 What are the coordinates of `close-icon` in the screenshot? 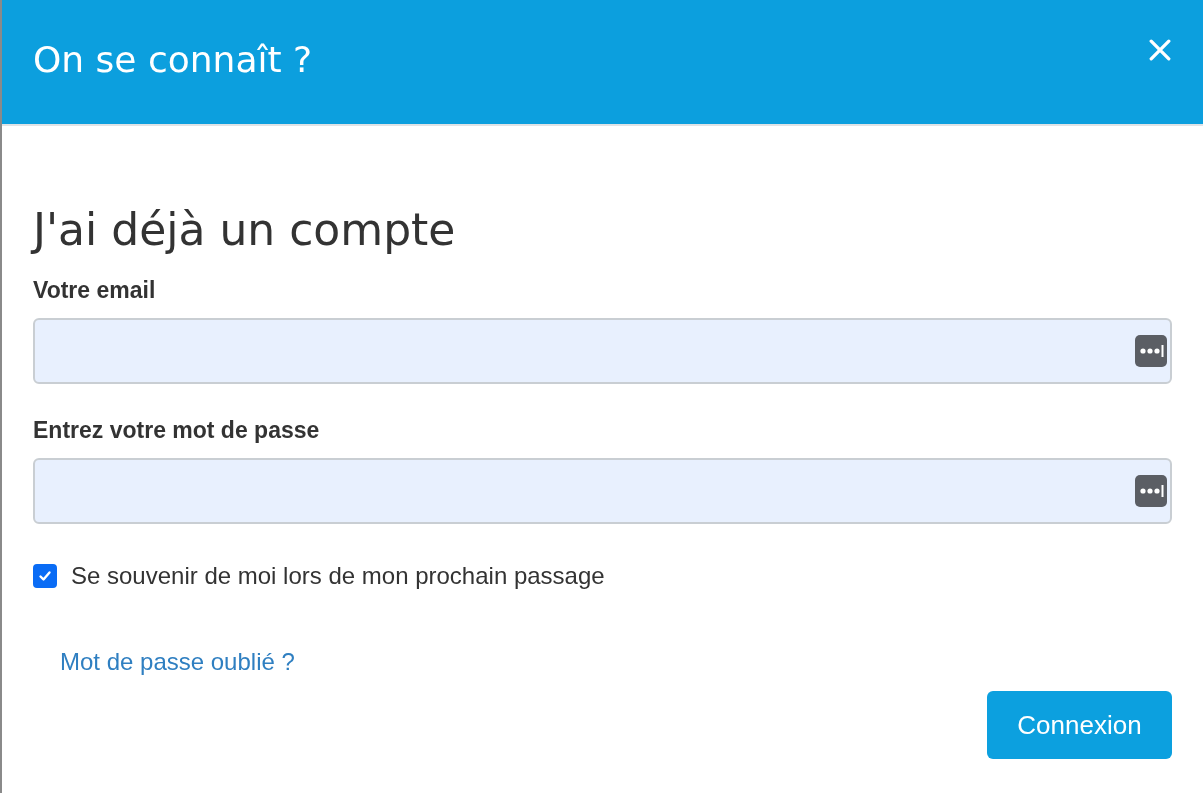 It's located at (1160, 50).